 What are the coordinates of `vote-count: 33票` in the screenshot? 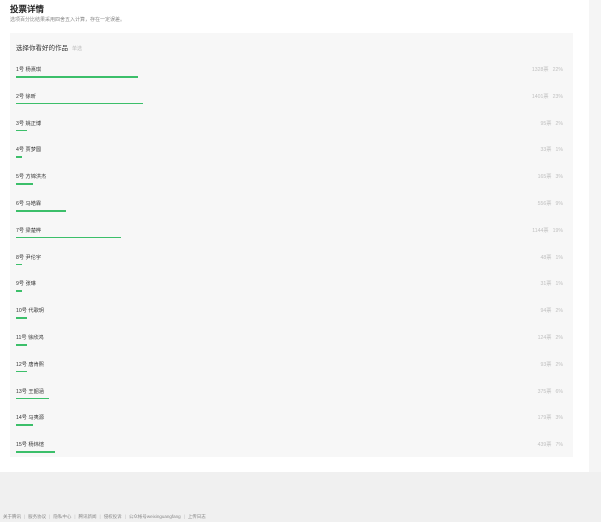 It's located at (546, 150).